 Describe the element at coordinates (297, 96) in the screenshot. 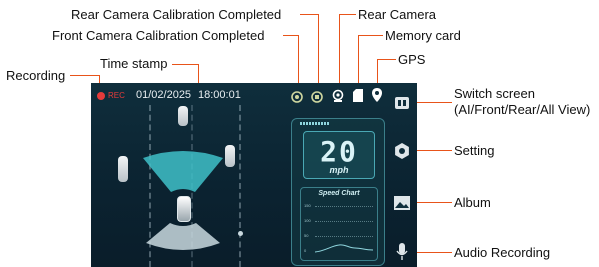

I see `front-calibration-icon` at that location.